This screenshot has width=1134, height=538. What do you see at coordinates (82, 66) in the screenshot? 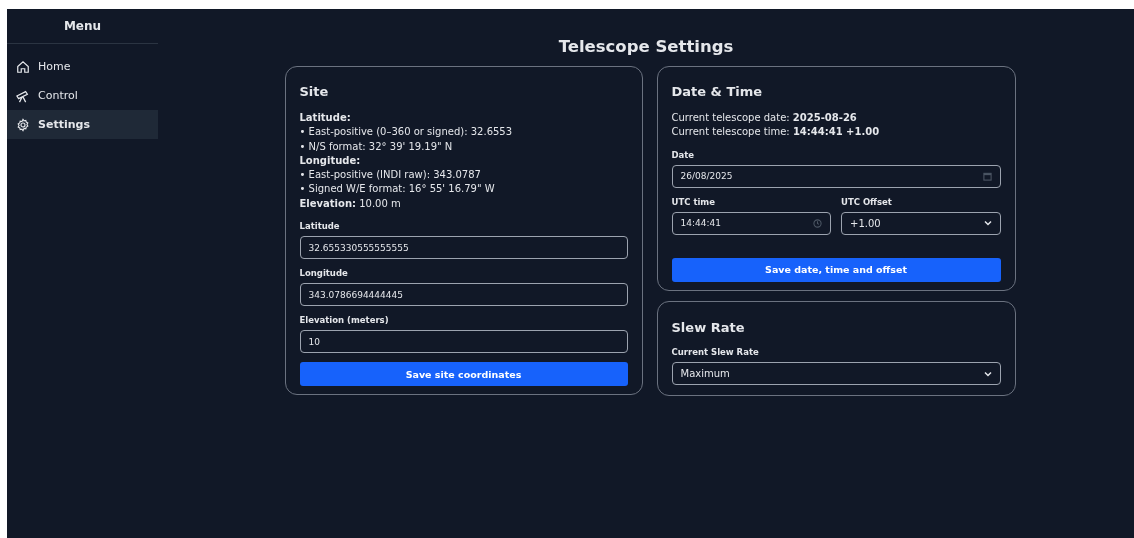
I see `sidebar-item: Home` at bounding box center [82, 66].